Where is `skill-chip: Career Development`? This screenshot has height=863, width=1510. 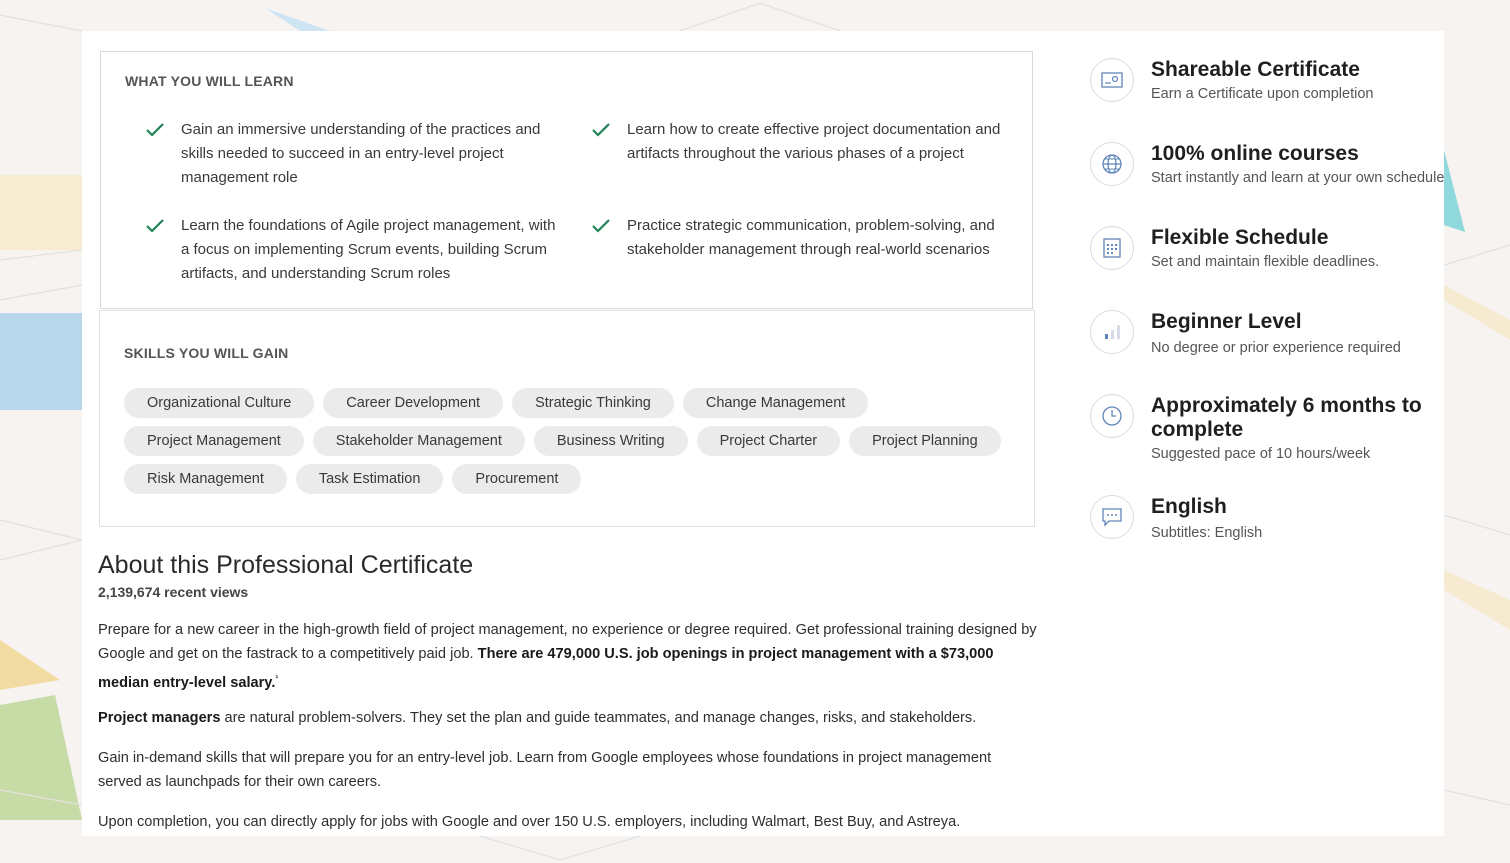
skill-chip: Career Development is located at coordinates (413, 403).